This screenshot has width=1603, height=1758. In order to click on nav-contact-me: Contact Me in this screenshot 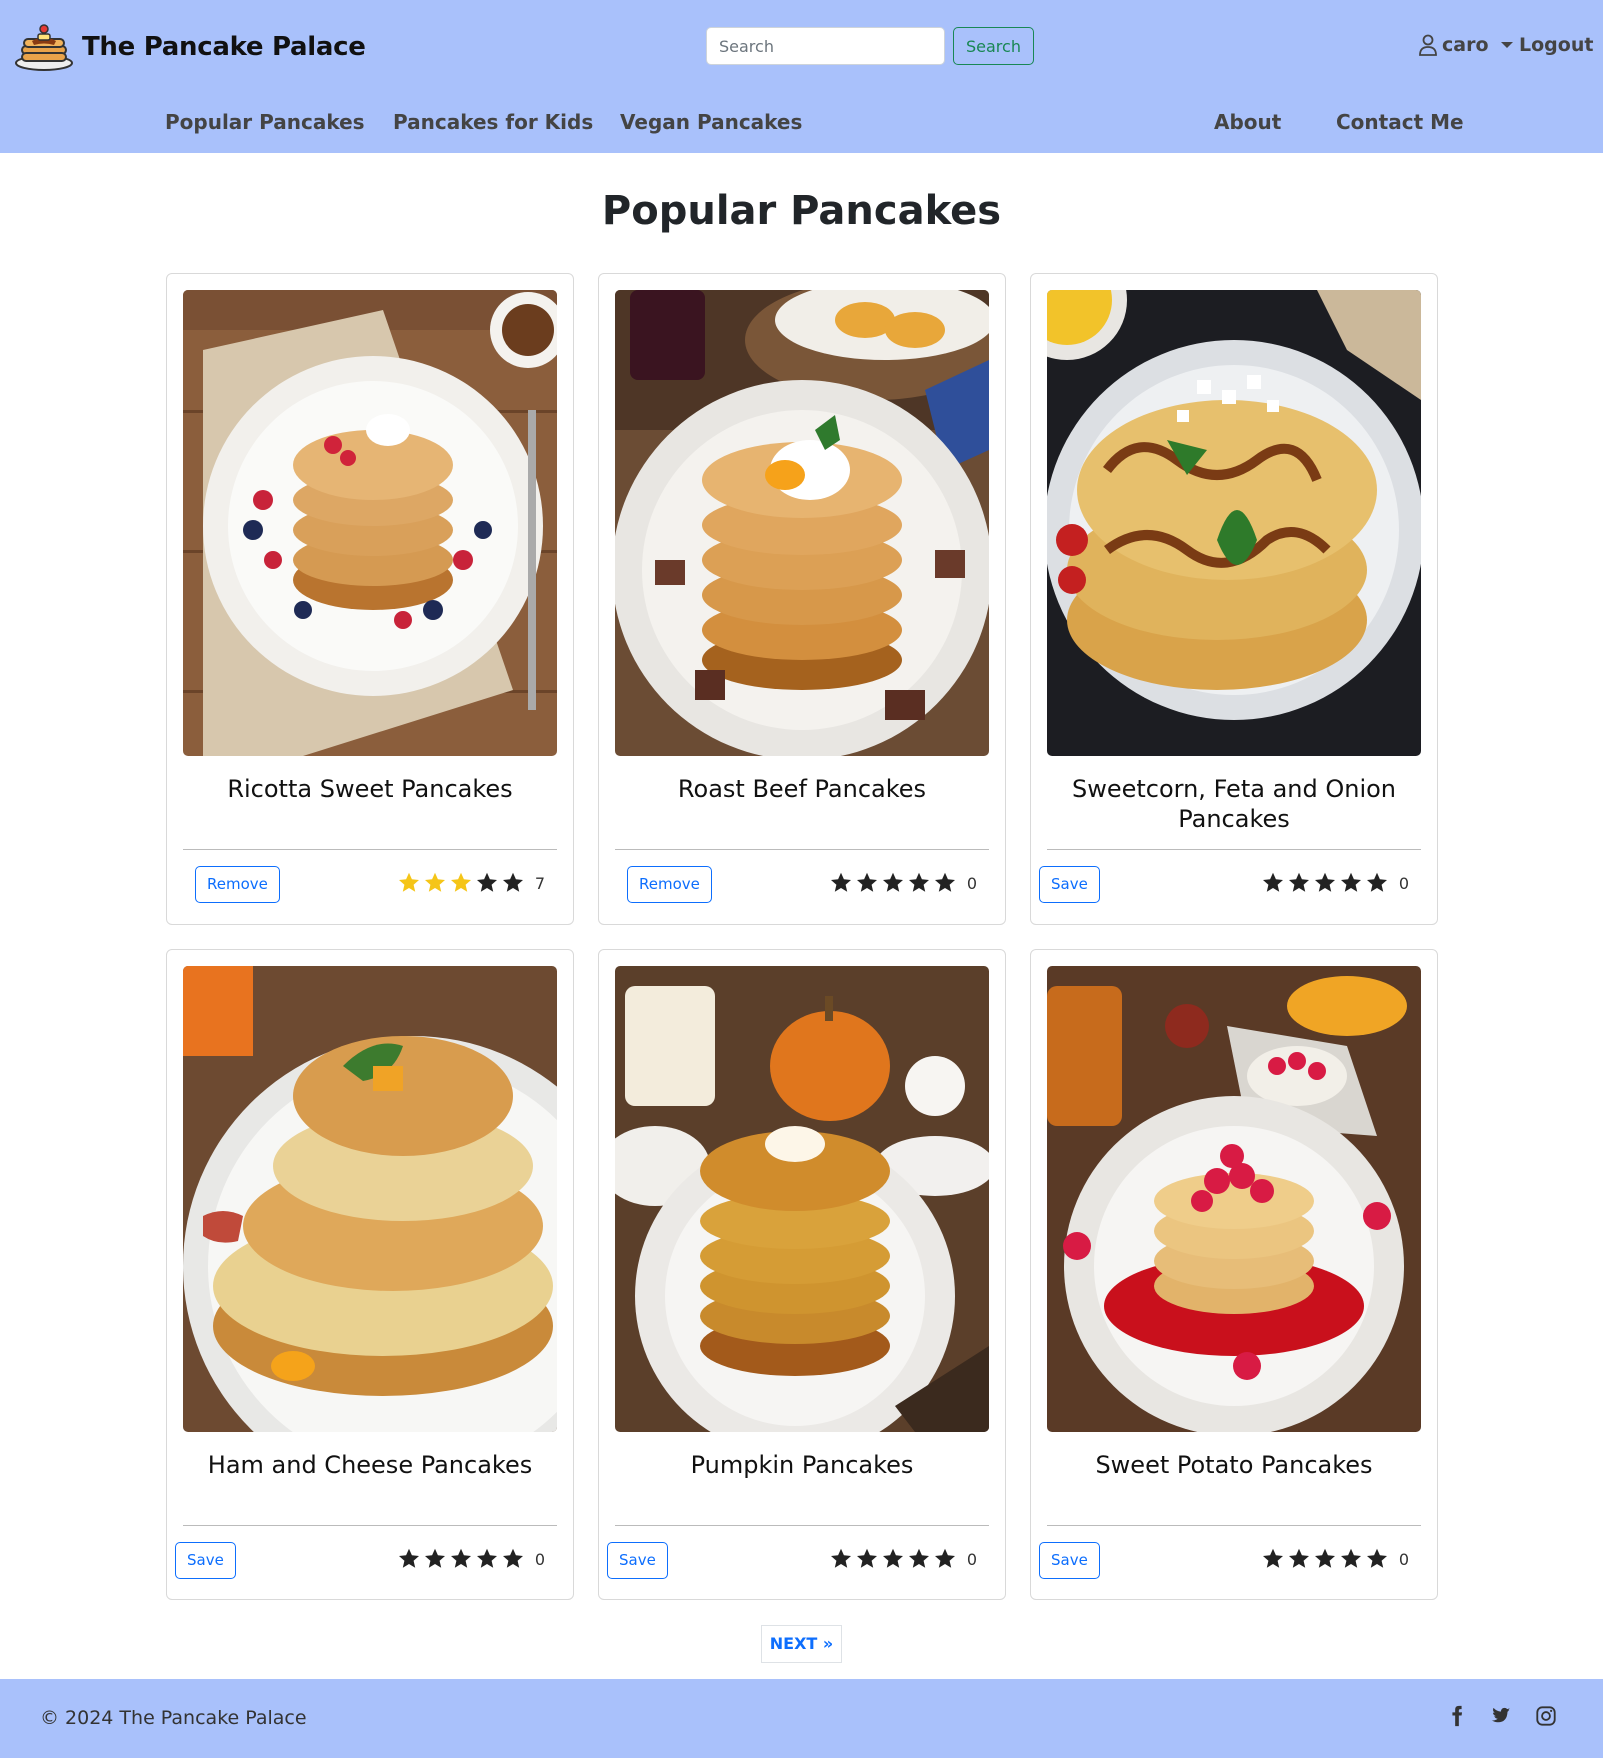, I will do `click(1400, 122)`.